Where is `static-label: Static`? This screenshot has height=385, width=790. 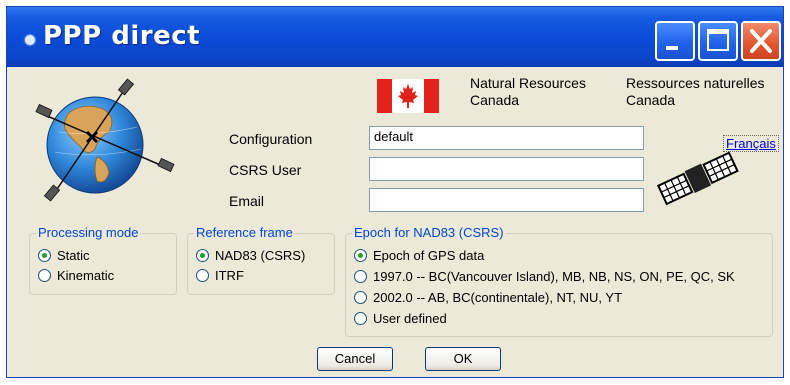 static-label: Static is located at coordinates (73, 255).